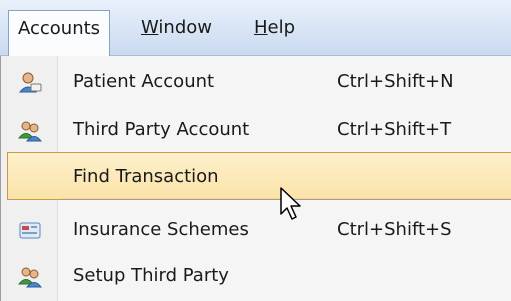 The image size is (511, 301). What do you see at coordinates (146, 176) in the screenshot?
I see `menu-item-label: Find Transaction` at bounding box center [146, 176].